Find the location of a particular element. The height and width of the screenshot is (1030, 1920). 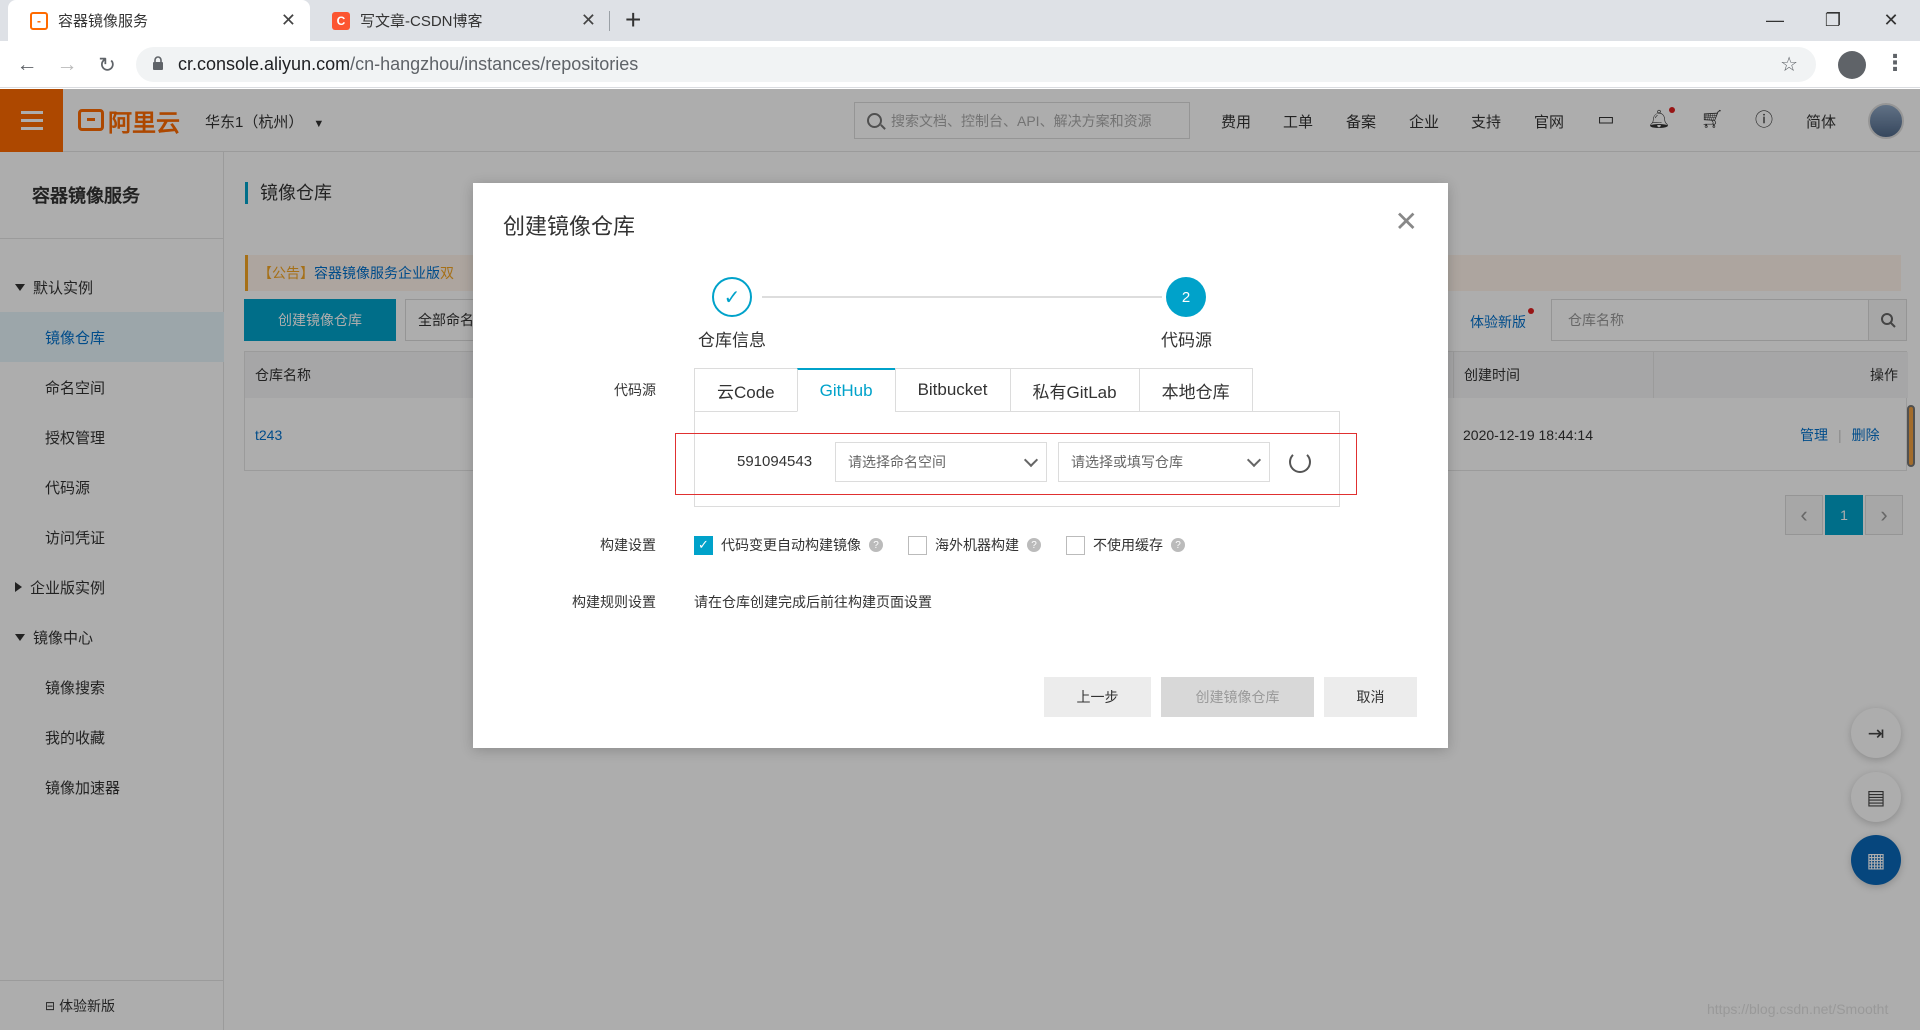

auto-build-checkbox: ✓ 代码变更自动构建镜像 ? is located at coordinates (788, 545).